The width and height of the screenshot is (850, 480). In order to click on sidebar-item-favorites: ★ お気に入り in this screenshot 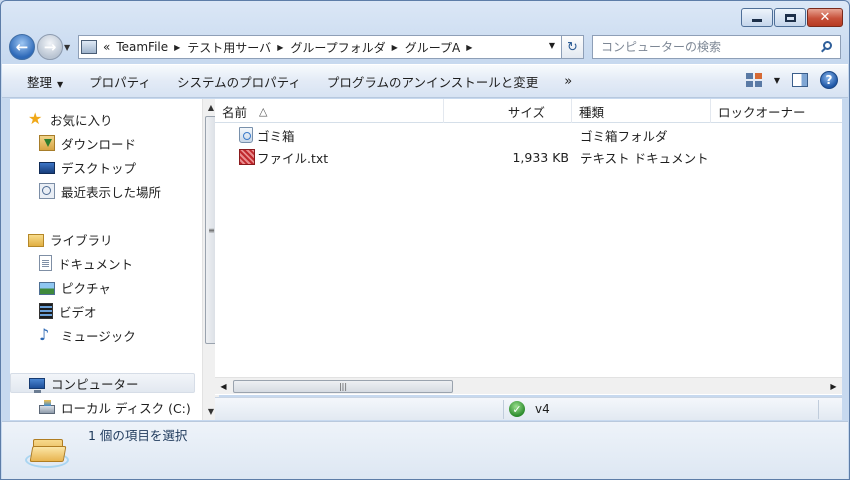, I will do `click(70, 119)`.